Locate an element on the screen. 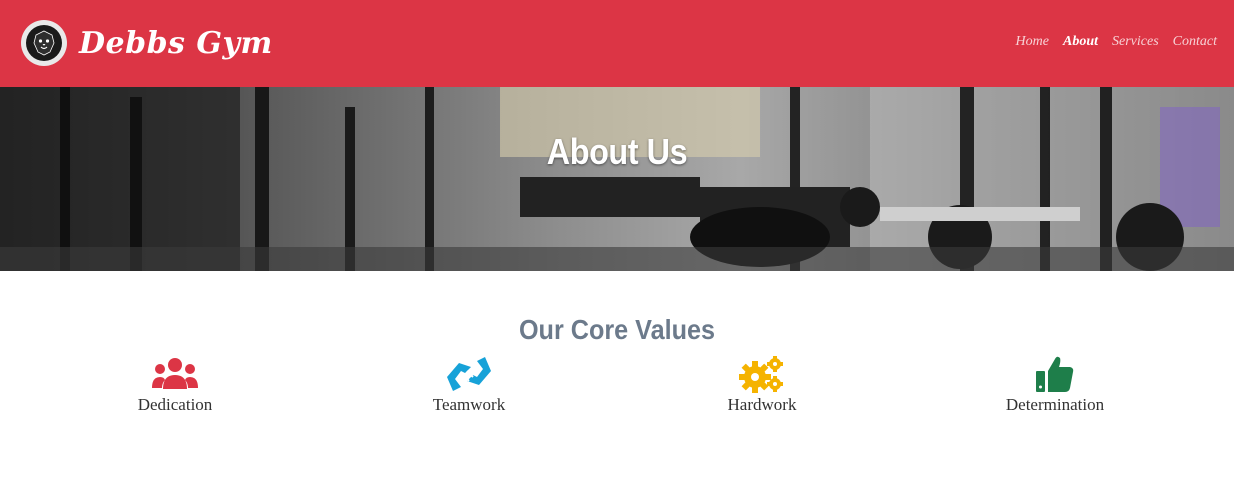 Image resolution: width=1234 pixels, height=487 pixels. value-label: Hardwork is located at coordinates (762, 404).